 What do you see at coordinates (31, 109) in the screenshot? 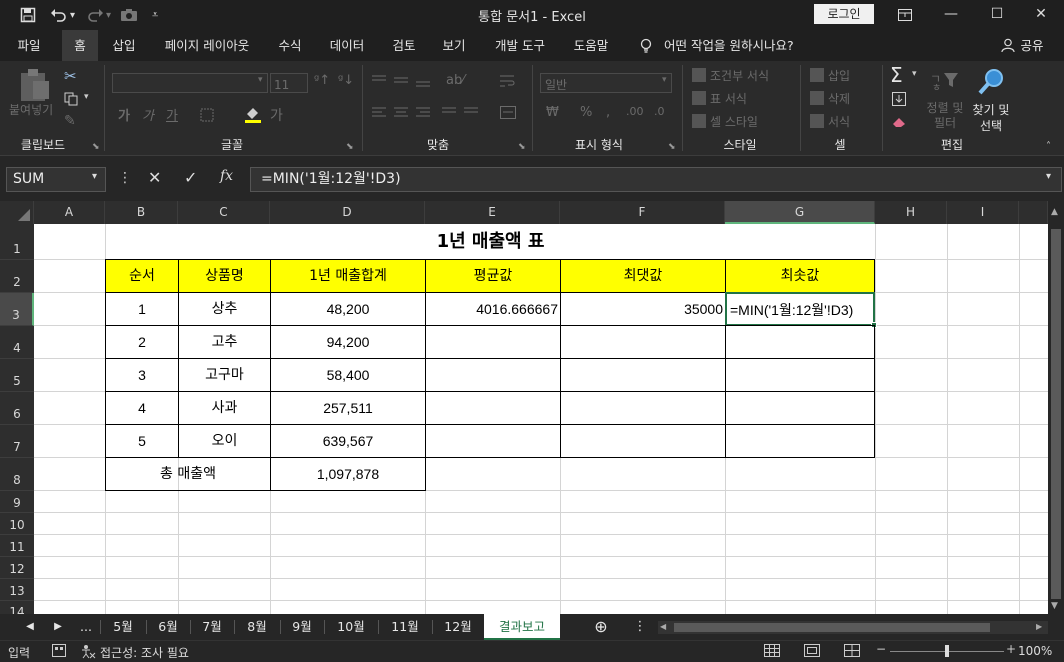
I see `paste-label: 붙여넣기` at bounding box center [31, 109].